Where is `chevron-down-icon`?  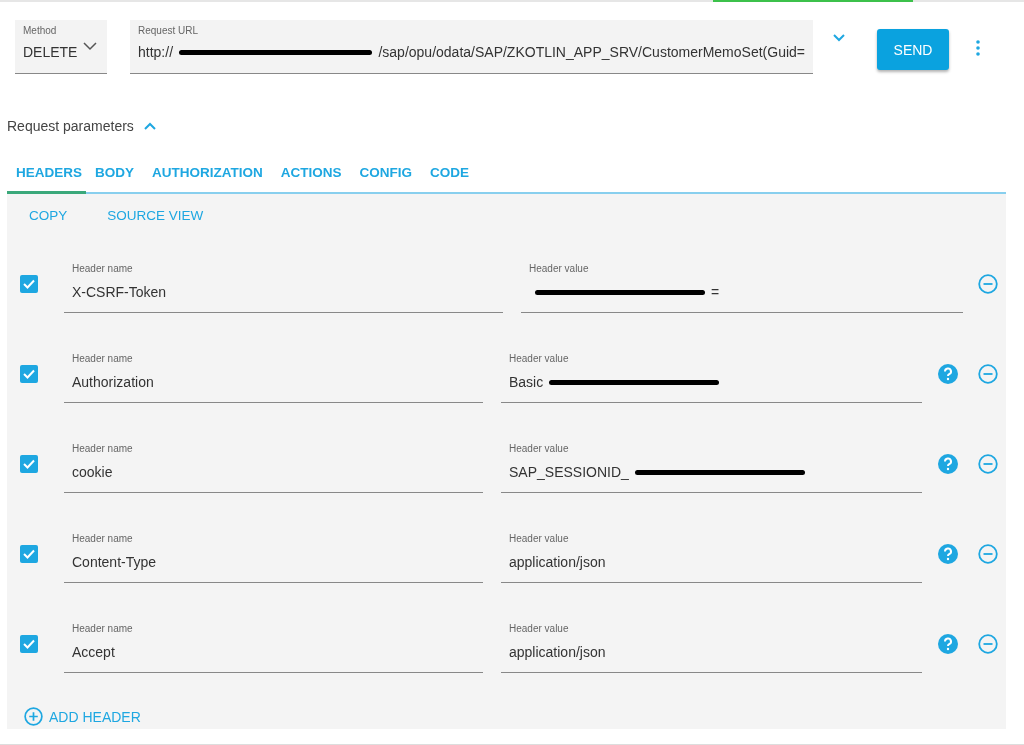
chevron-down-icon is located at coordinates (839, 38).